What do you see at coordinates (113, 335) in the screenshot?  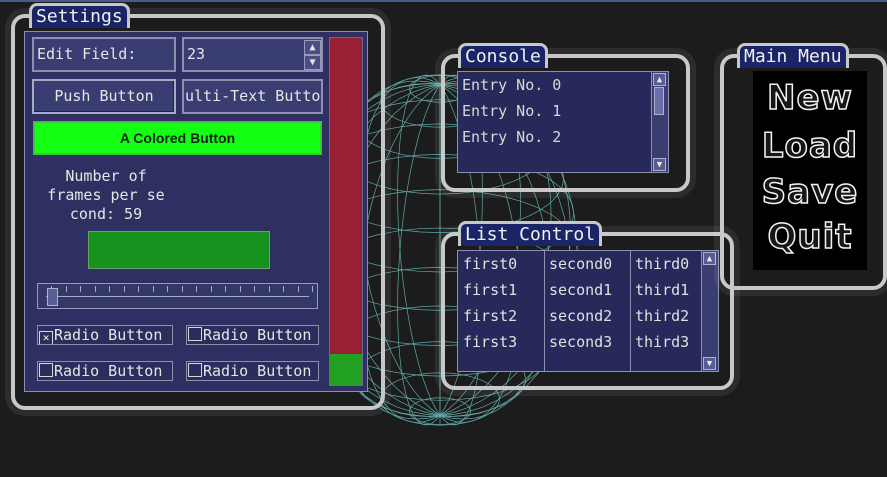 I see `radio-label-1: Radio Button 1` at bounding box center [113, 335].